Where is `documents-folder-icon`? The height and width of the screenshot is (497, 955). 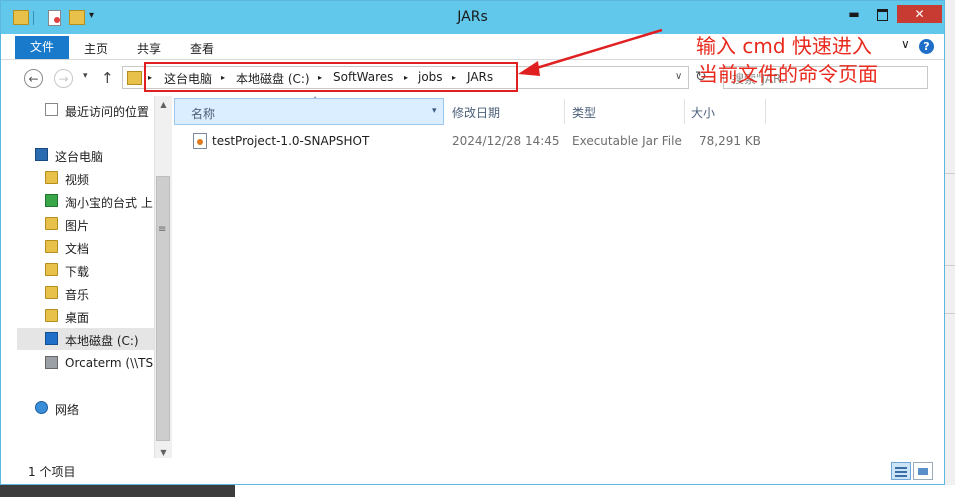
documents-folder-icon is located at coordinates (51, 246).